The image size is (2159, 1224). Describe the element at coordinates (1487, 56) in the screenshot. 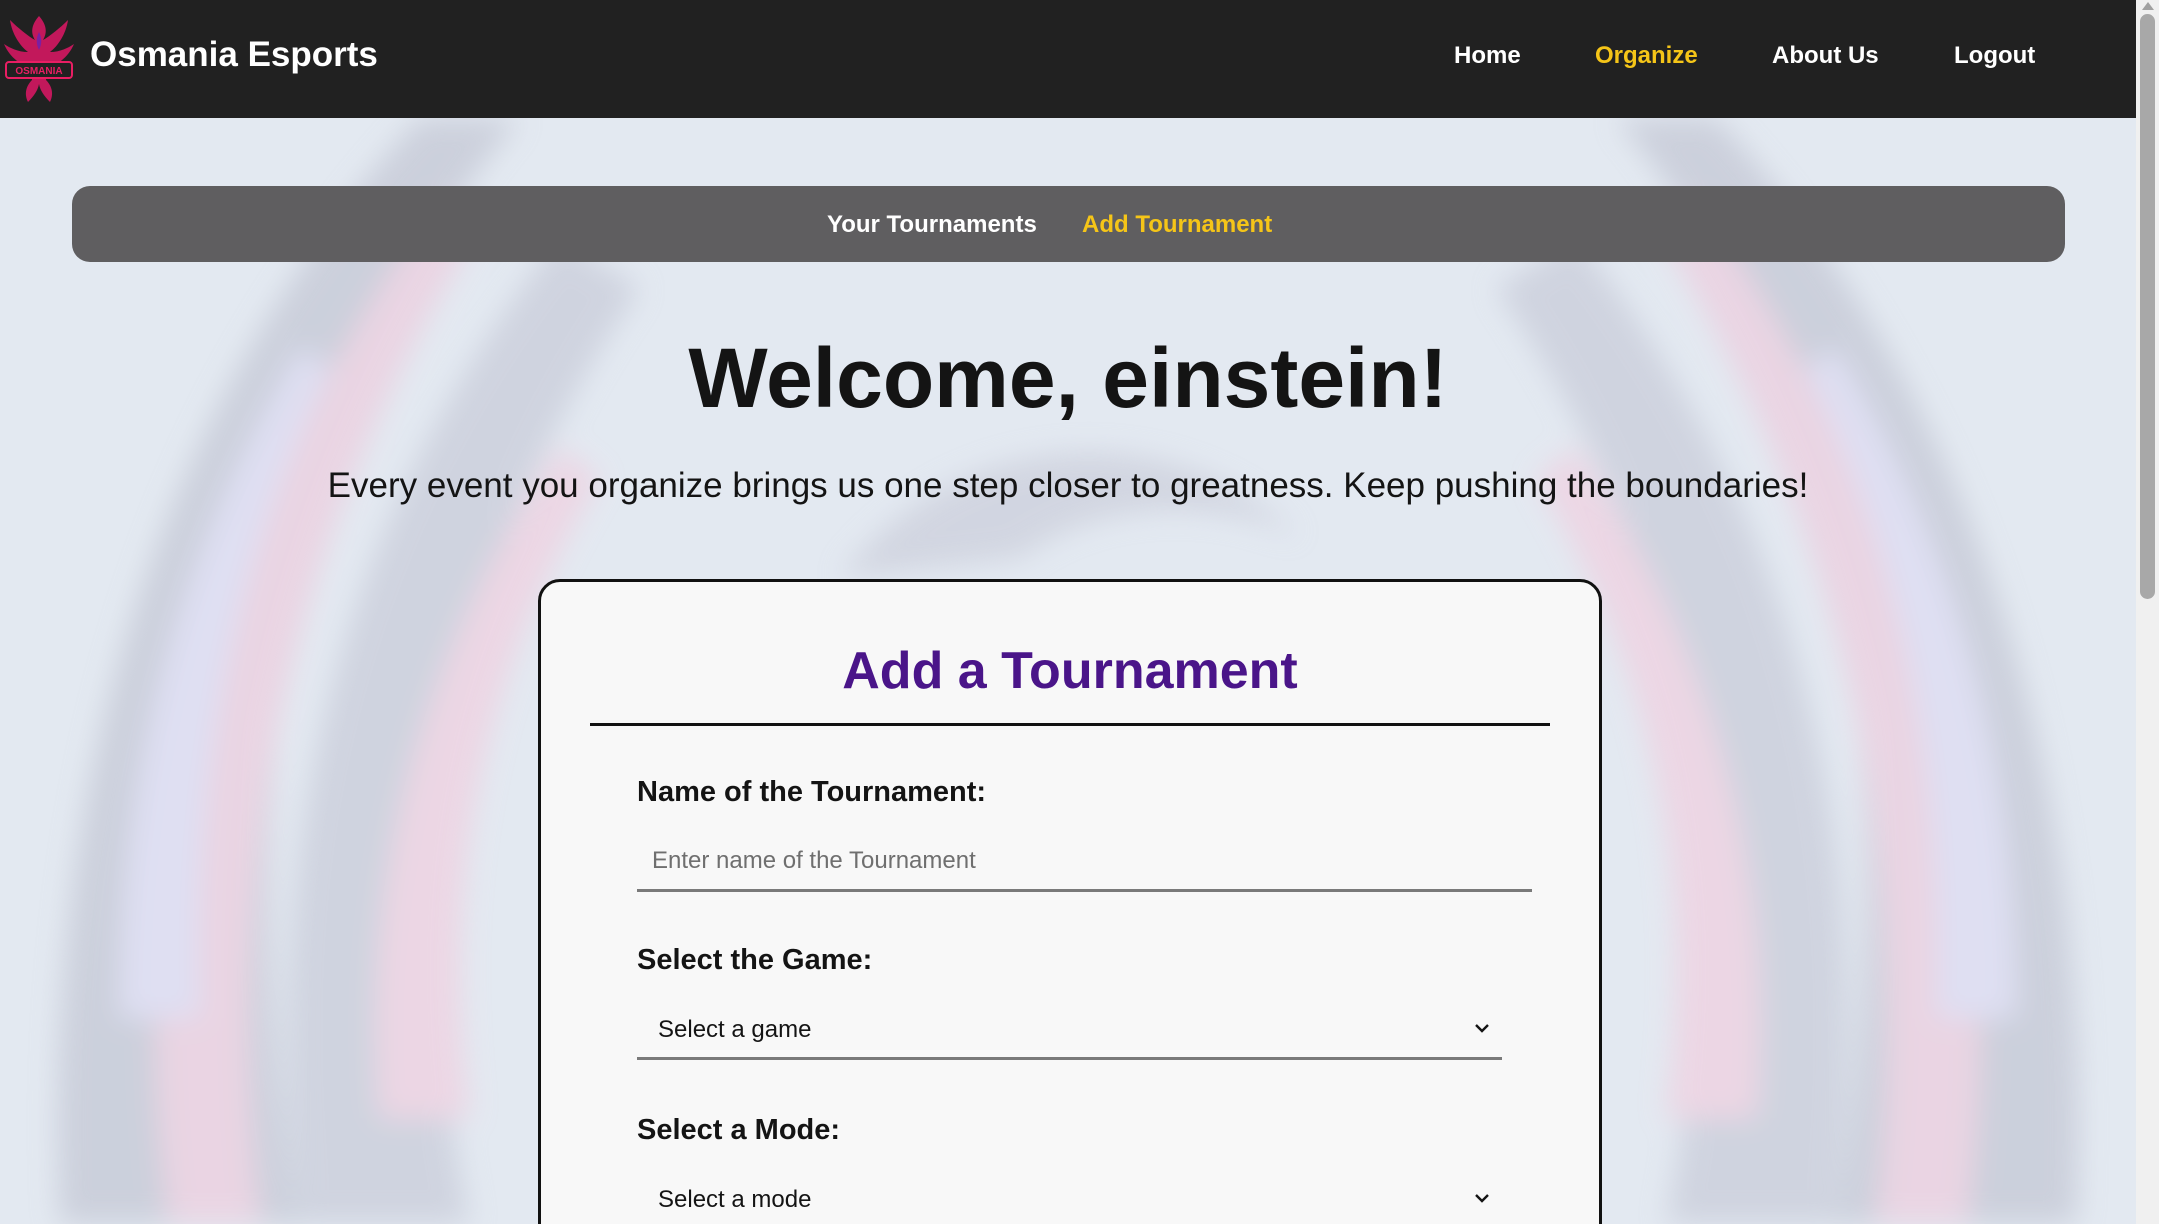

I see `nav-home: Home` at that location.